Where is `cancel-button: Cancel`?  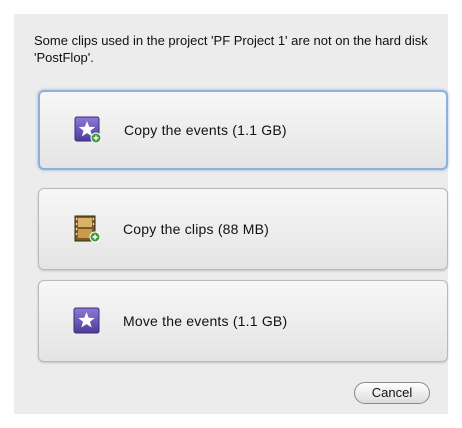
cancel-button: Cancel is located at coordinates (392, 393).